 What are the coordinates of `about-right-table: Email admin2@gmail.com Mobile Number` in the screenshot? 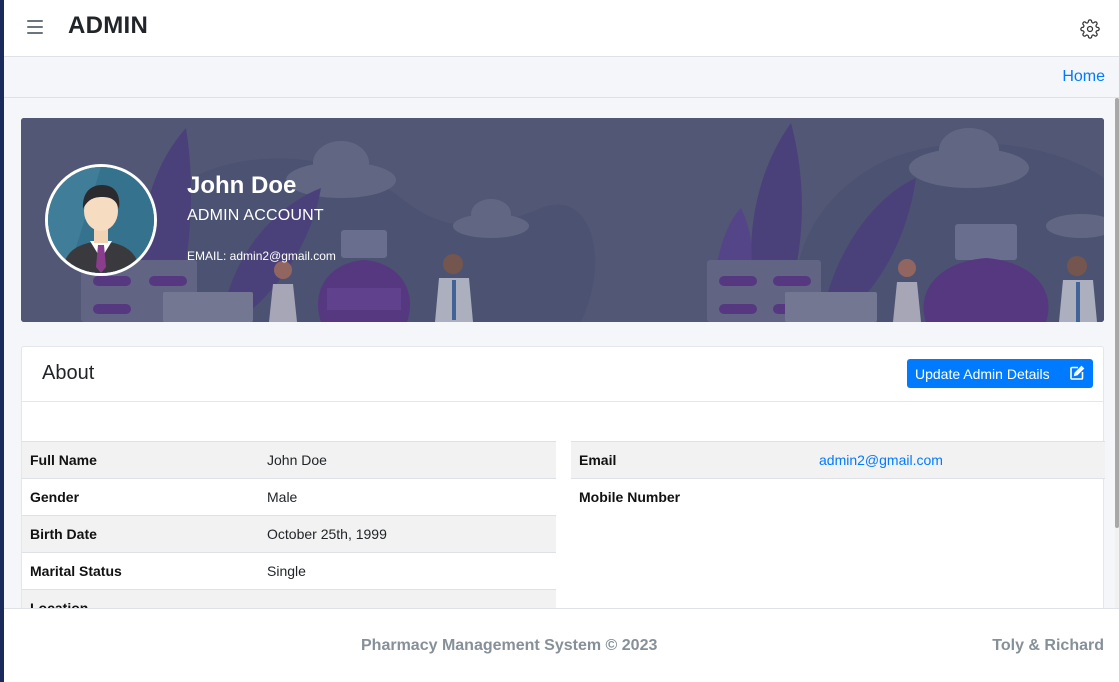 It's located at (838, 478).